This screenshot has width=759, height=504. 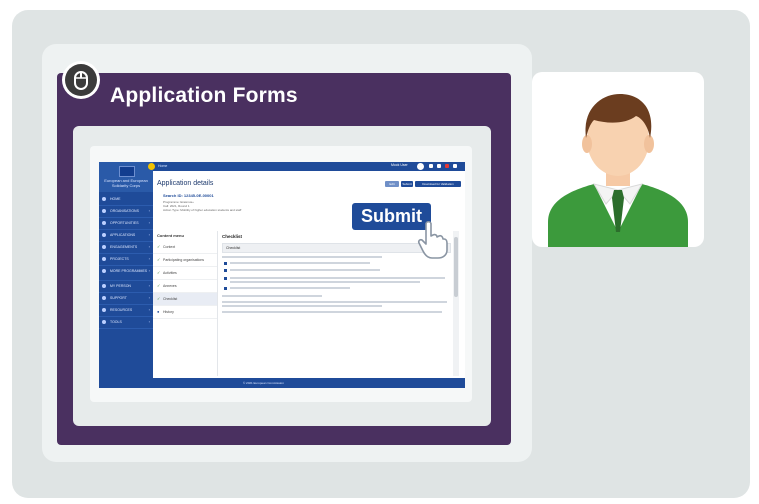 I want to click on app-logo: European and European Solidarity Corps, so click(x=126, y=177).